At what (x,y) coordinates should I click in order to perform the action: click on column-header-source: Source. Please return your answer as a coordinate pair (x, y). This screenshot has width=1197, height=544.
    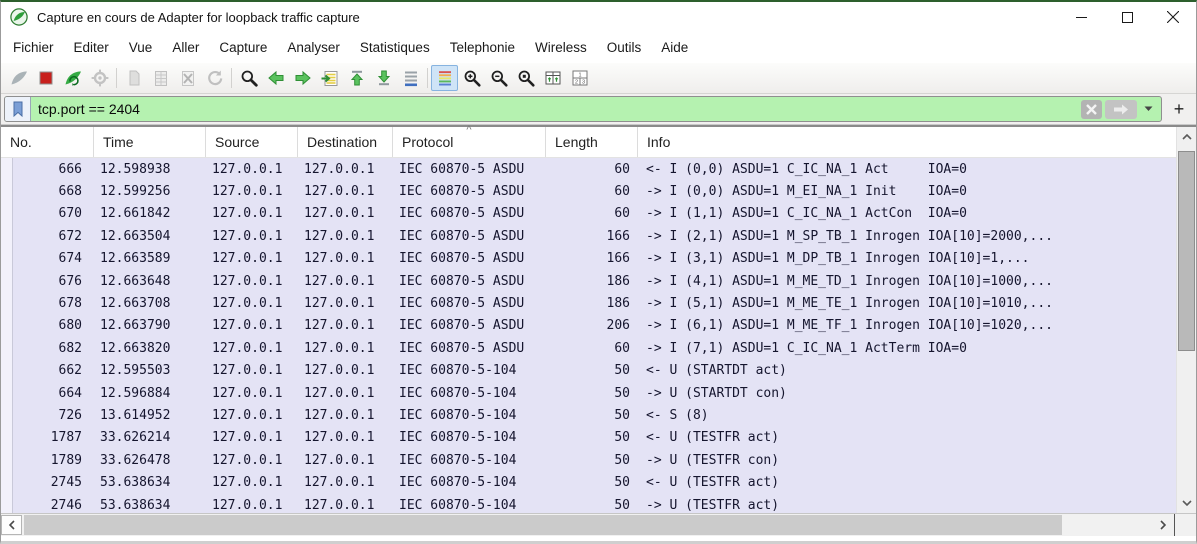
    Looking at the image, I should click on (252, 142).